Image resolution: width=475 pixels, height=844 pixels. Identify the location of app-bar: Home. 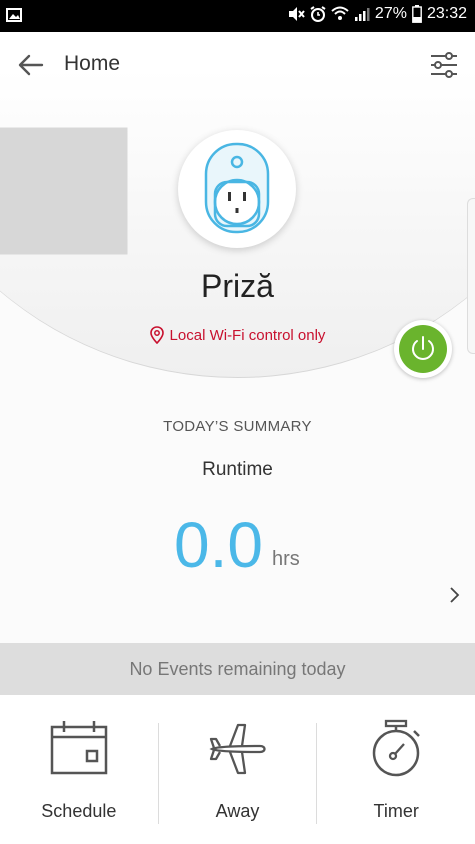
(237, 64).